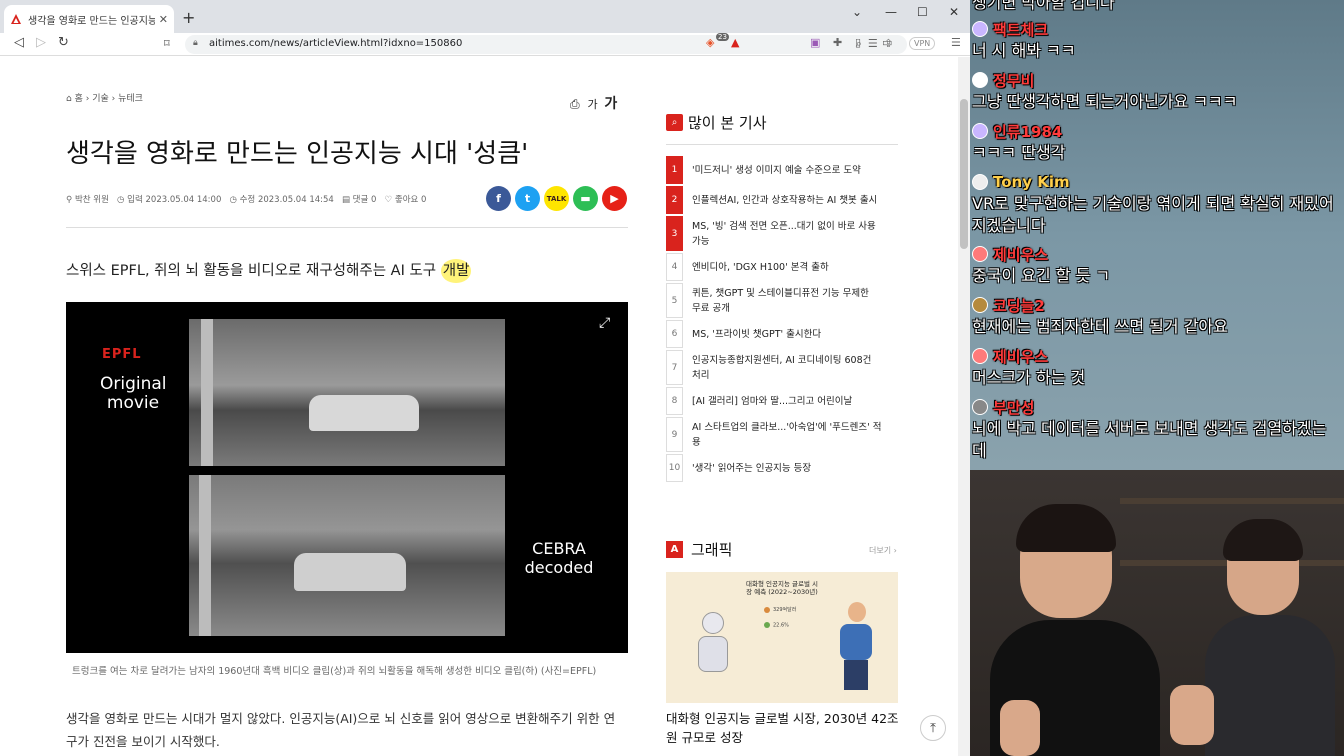  I want to click on graphic-stat: 22.6%, so click(776, 625).